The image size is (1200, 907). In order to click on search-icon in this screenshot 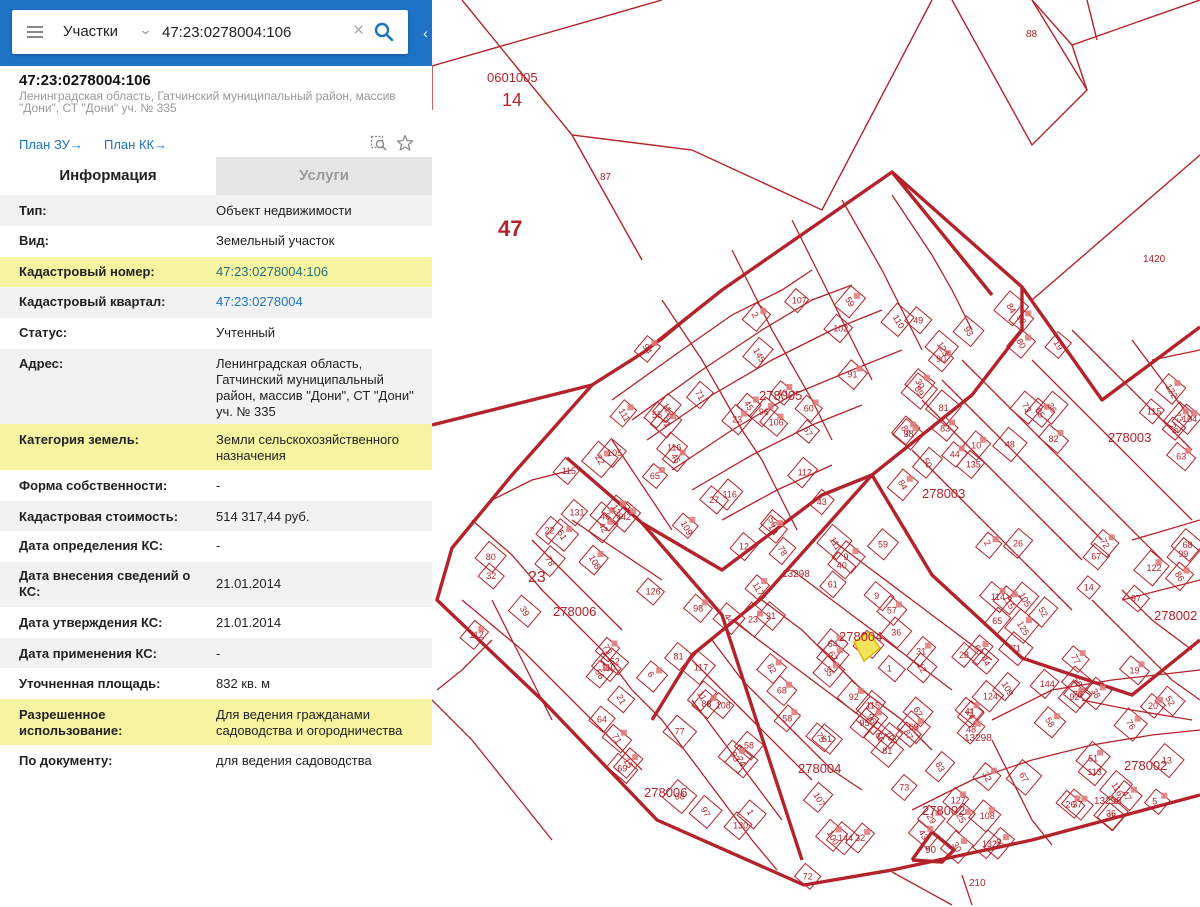, I will do `click(384, 32)`.